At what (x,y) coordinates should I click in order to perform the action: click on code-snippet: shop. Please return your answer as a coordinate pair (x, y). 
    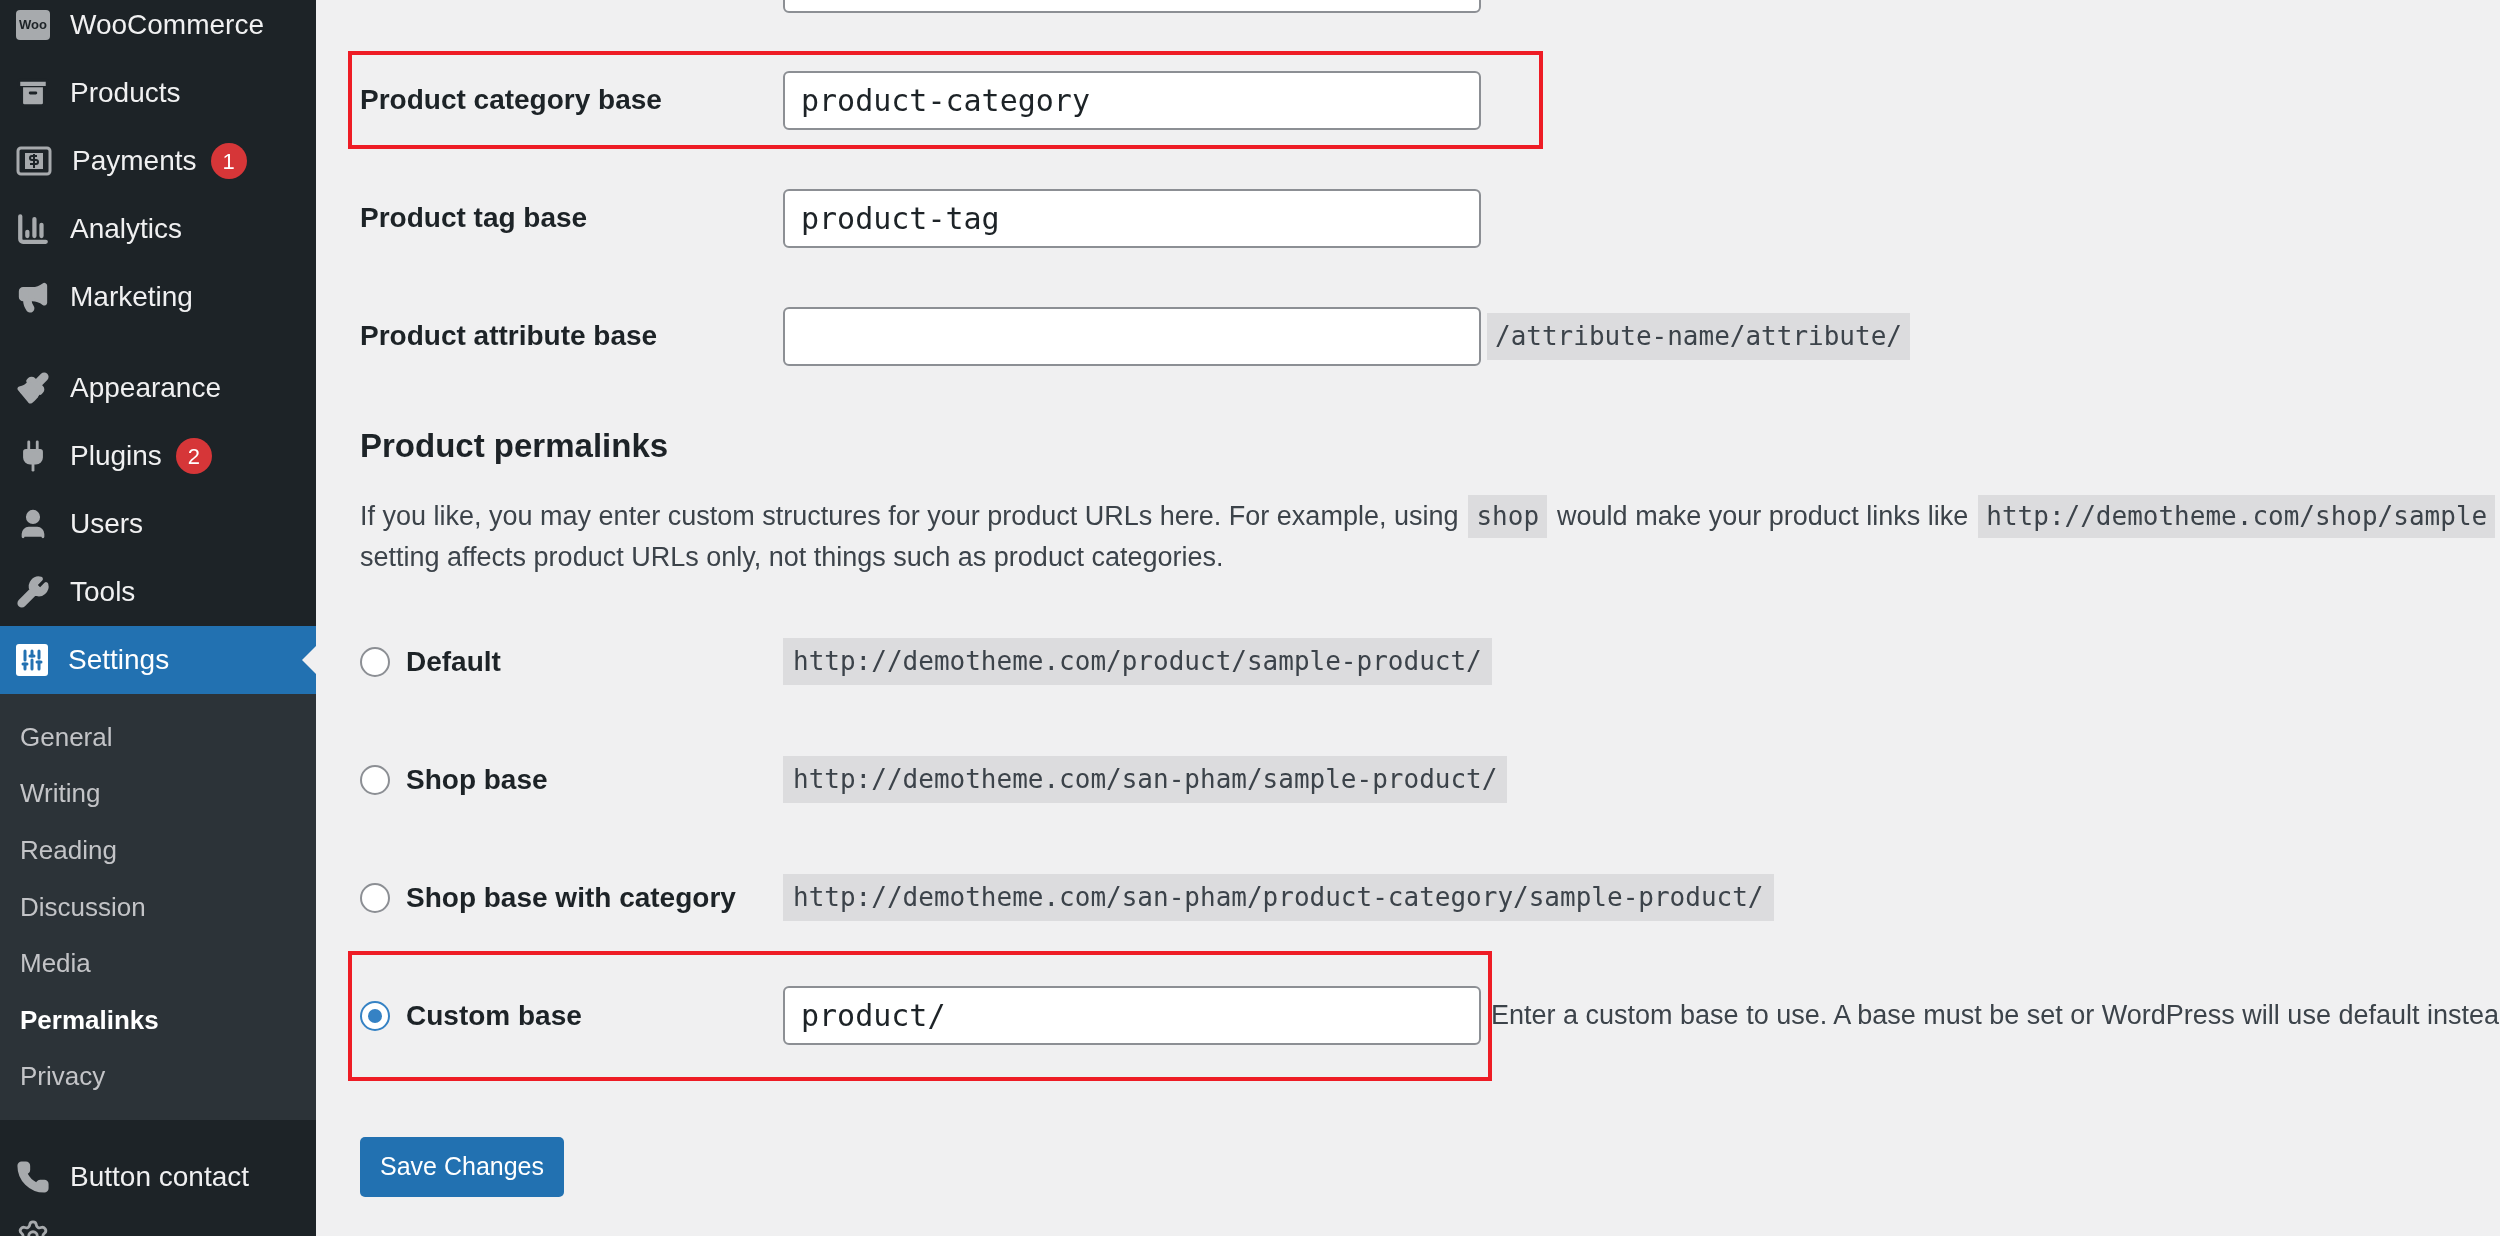
    Looking at the image, I should click on (1508, 516).